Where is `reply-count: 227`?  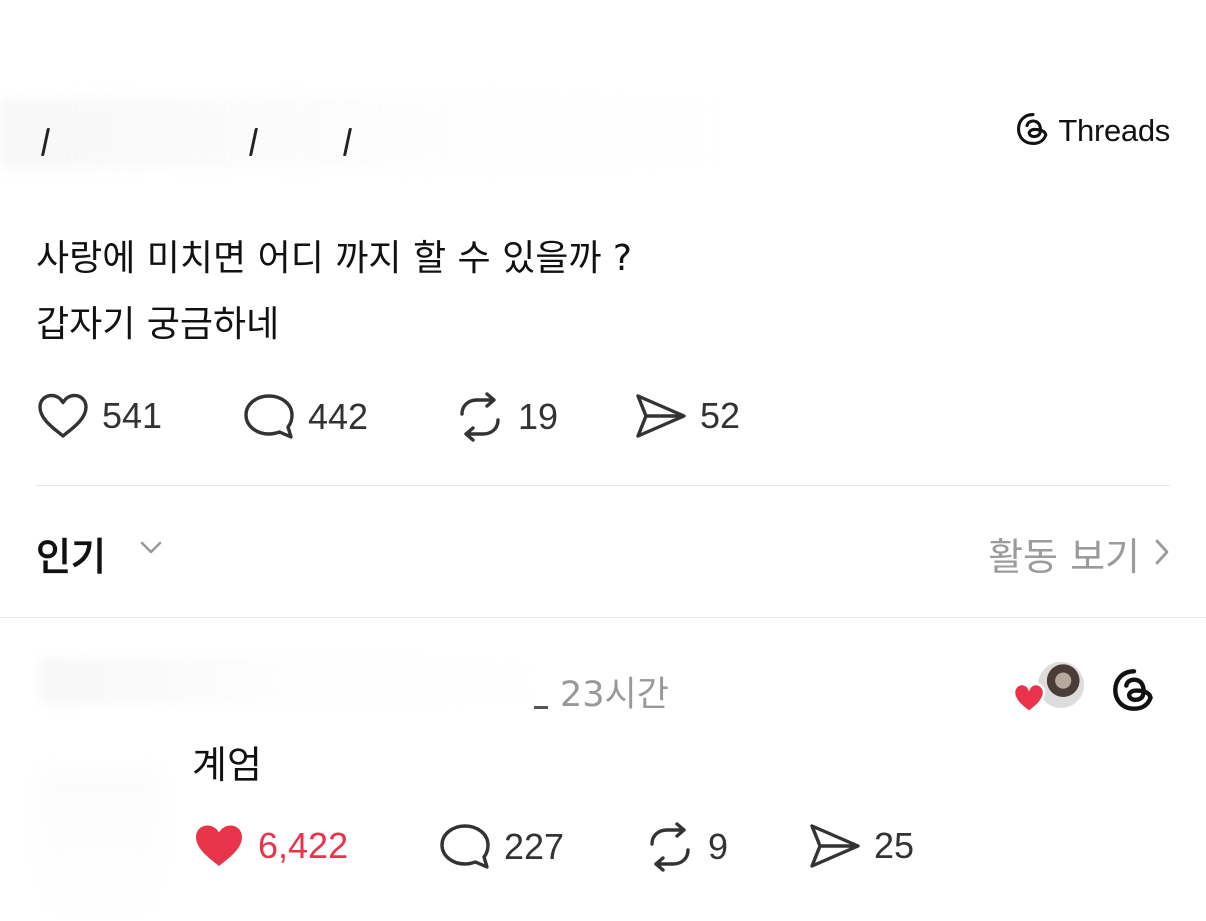 reply-count: 227 is located at coordinates (534, 846).